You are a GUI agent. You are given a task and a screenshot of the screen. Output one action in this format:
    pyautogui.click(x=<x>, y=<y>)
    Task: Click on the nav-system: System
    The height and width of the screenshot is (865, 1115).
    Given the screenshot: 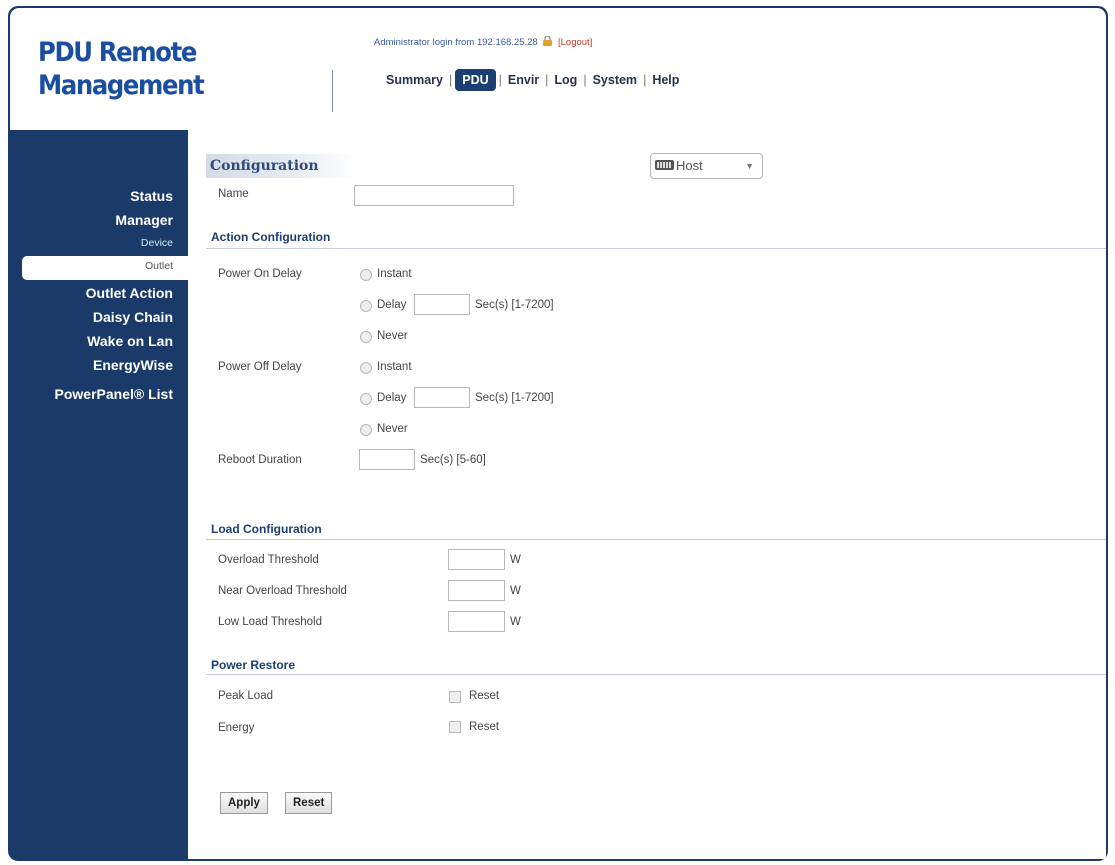 What is the action you would take?
    pyautogui.click(x=615, y=80)
    